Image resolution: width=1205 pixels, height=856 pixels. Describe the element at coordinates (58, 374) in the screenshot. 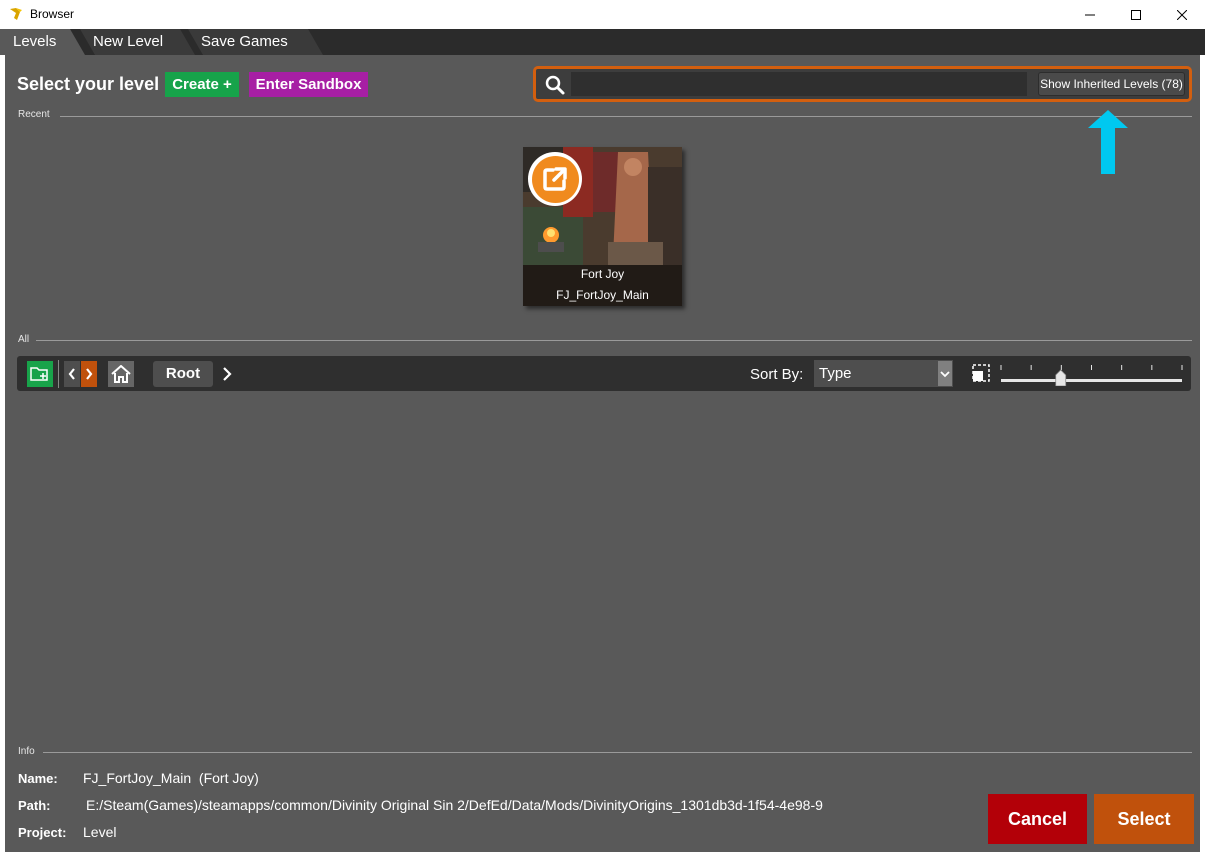

I see `toolbar-separator` at that location.